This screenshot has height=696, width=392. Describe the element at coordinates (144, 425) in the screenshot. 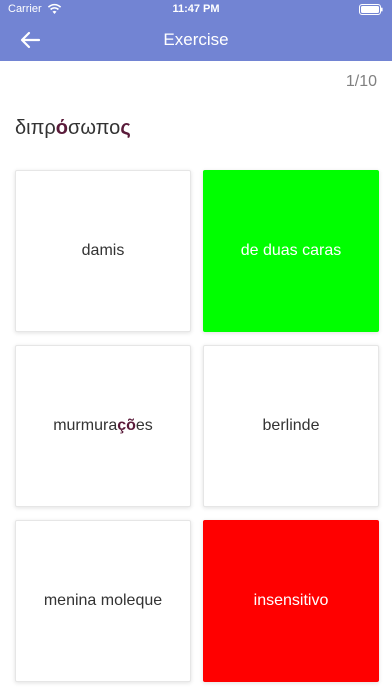

I see `answer-label-part-2: es` at that location.